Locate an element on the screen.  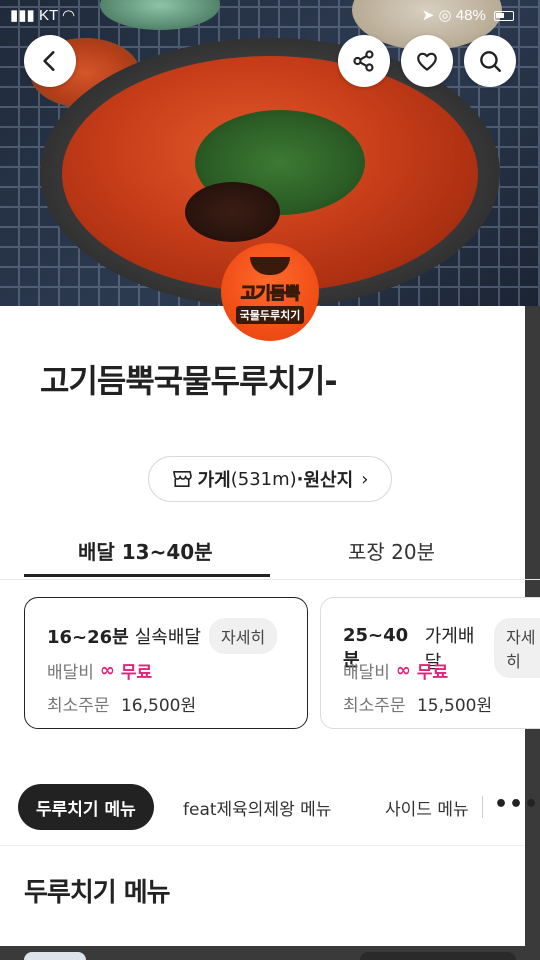
wifi-icon: ◠ is located at coordinates (69, 15).